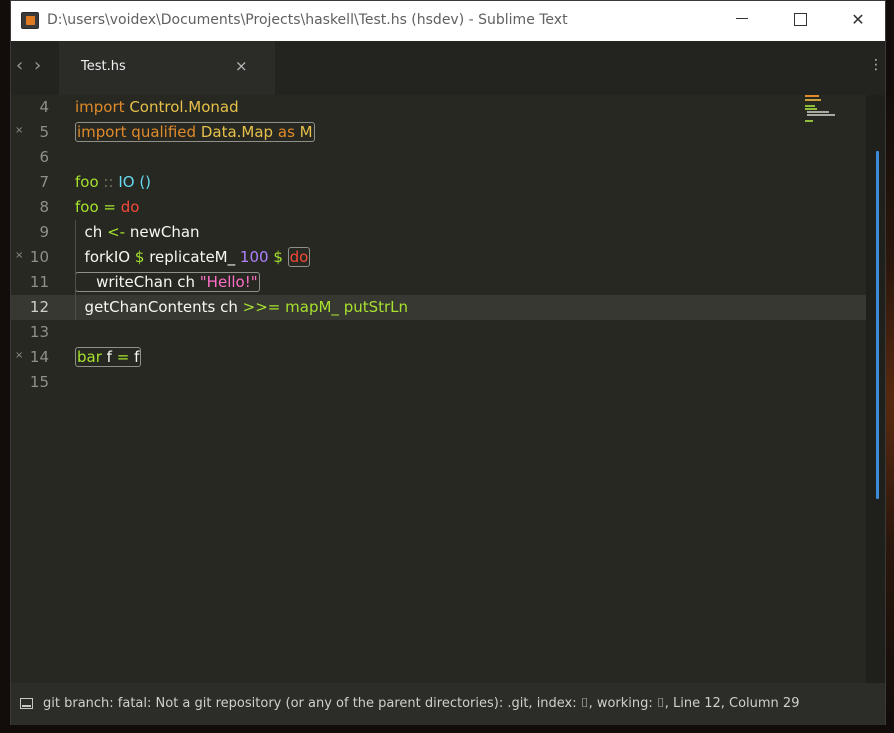 Image resolution: width=894 pixels, height=733 pixels. I want to click on code-text: bar f = f, so click(108, 357).